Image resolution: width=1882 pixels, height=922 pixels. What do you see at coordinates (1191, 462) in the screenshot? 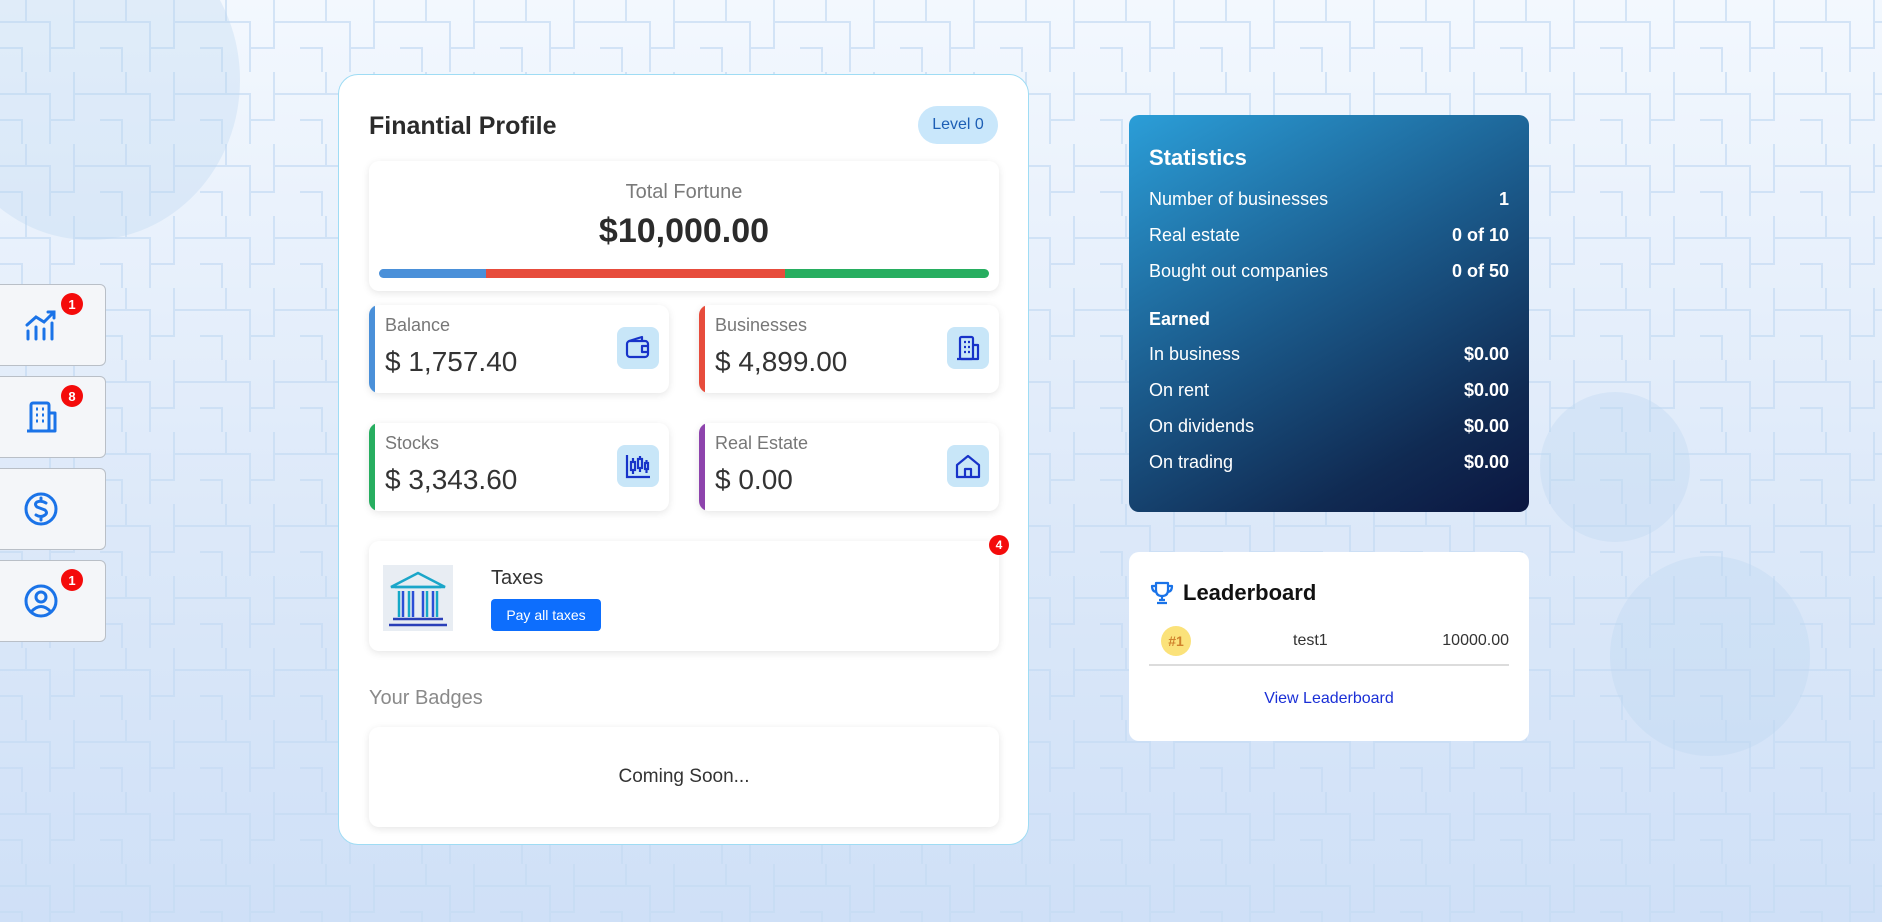
I see `earned-label: On trading` at bounding box center [1191, 462].